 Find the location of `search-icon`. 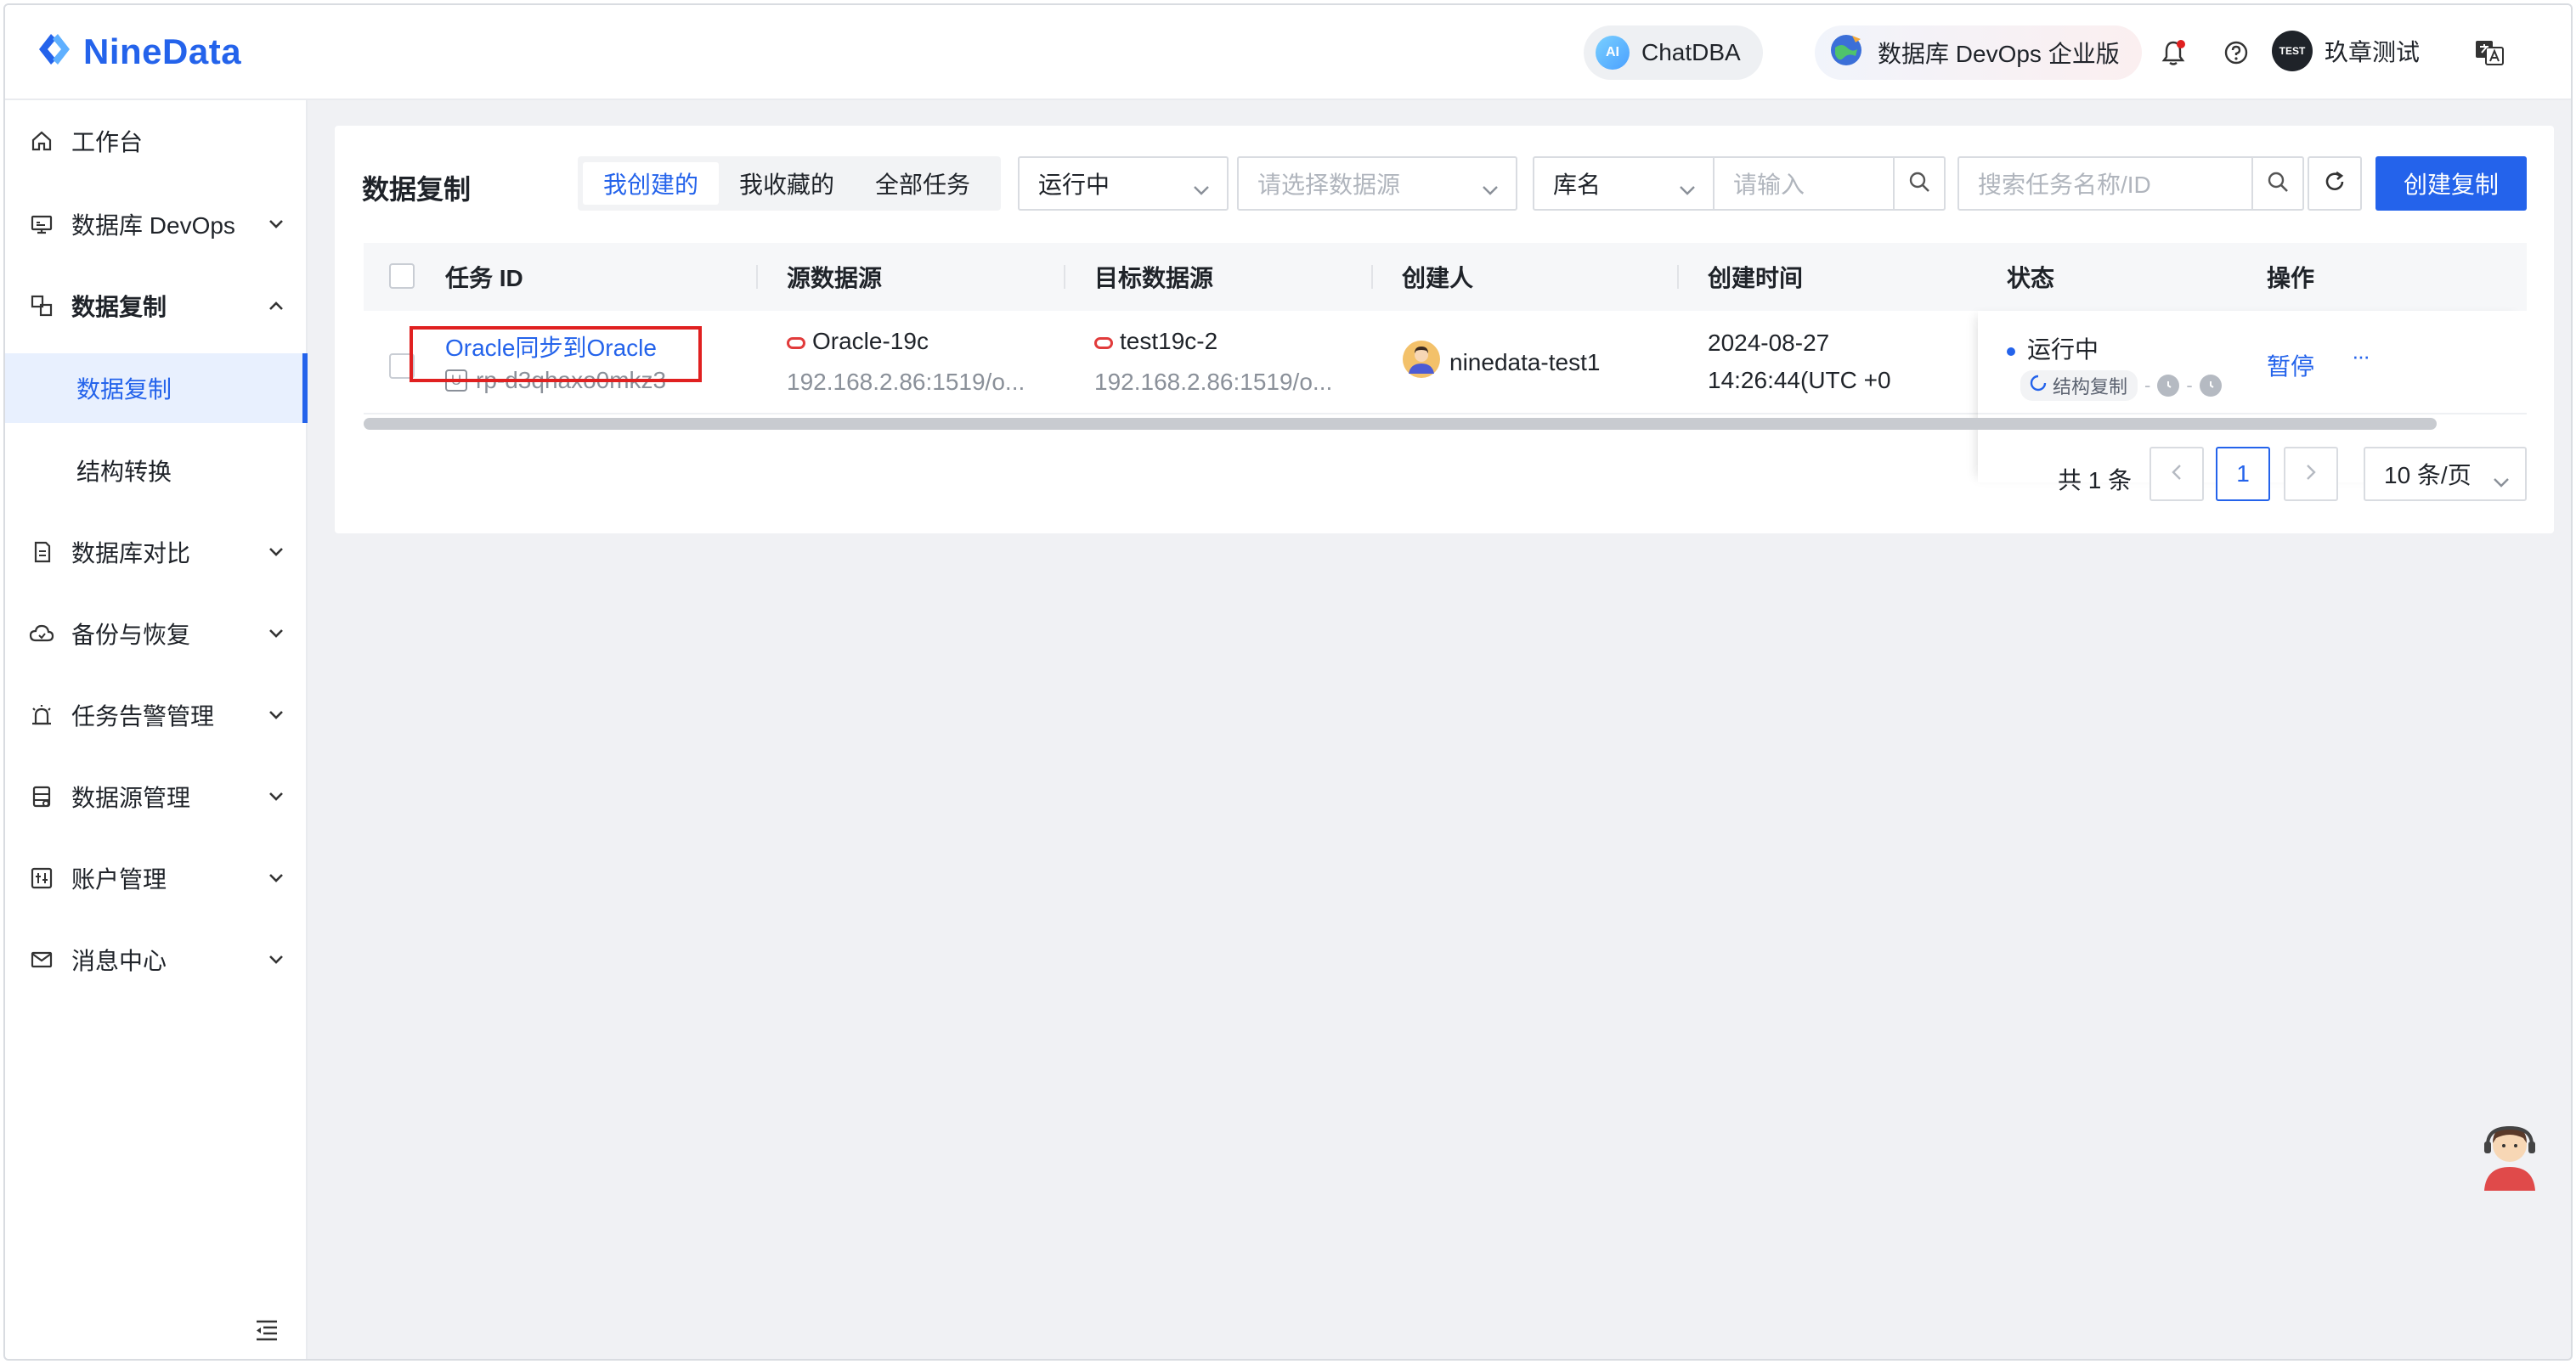

search-icon is located at coordinates (1919, 184).